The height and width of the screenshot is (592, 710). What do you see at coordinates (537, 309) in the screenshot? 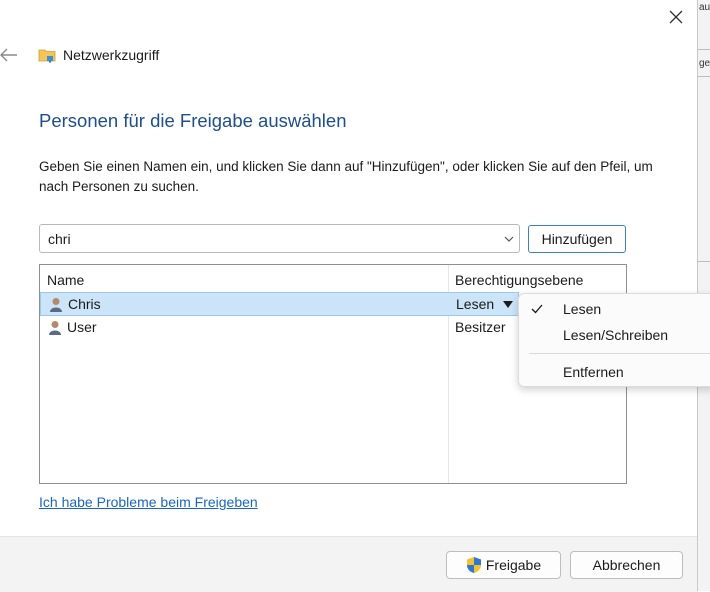
I see `checkmark-icon` at bounding box center [537, 309].